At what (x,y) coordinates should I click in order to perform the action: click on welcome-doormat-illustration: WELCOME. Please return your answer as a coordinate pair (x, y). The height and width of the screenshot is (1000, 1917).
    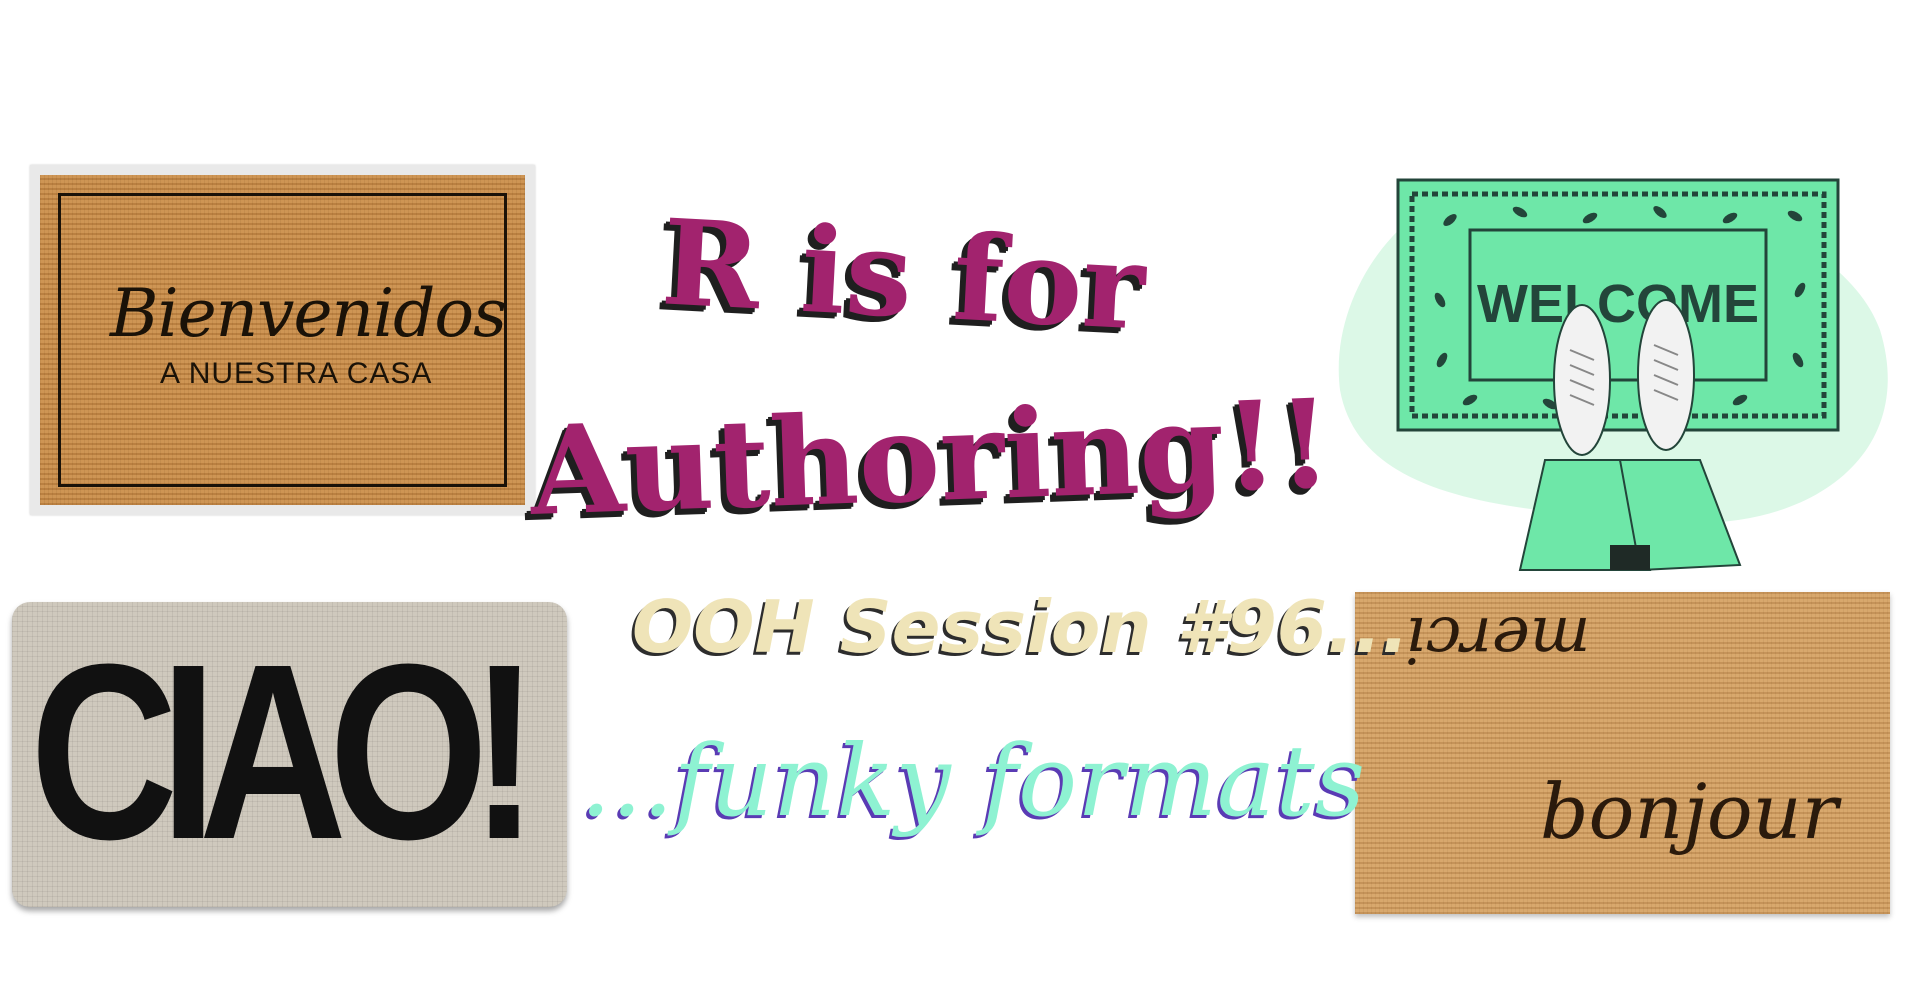
    Looking at the image, I should click on (1613, 375).